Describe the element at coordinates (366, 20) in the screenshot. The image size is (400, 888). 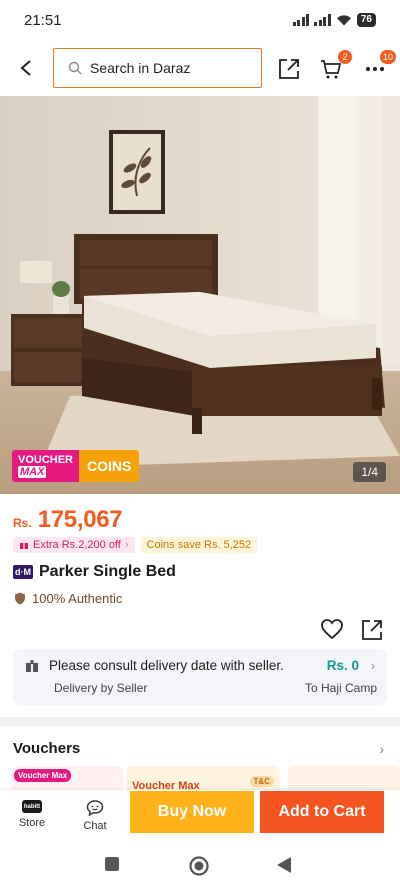
I see `battery-indicator: 76` at that location.